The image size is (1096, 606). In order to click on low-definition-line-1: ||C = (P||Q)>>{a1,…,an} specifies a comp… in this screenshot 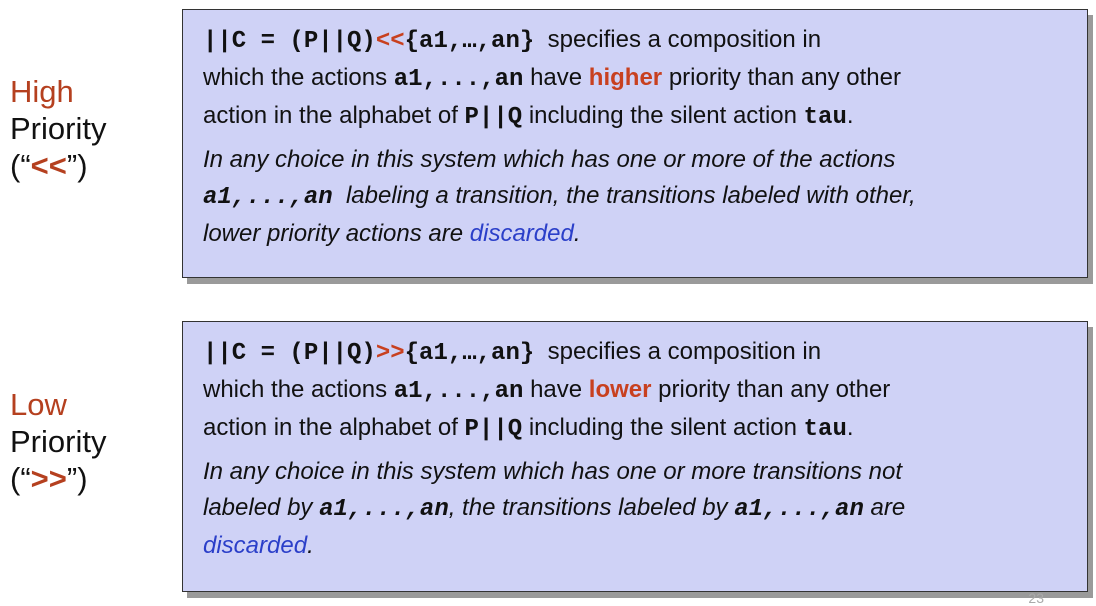, I will do `click(640, 353)`.